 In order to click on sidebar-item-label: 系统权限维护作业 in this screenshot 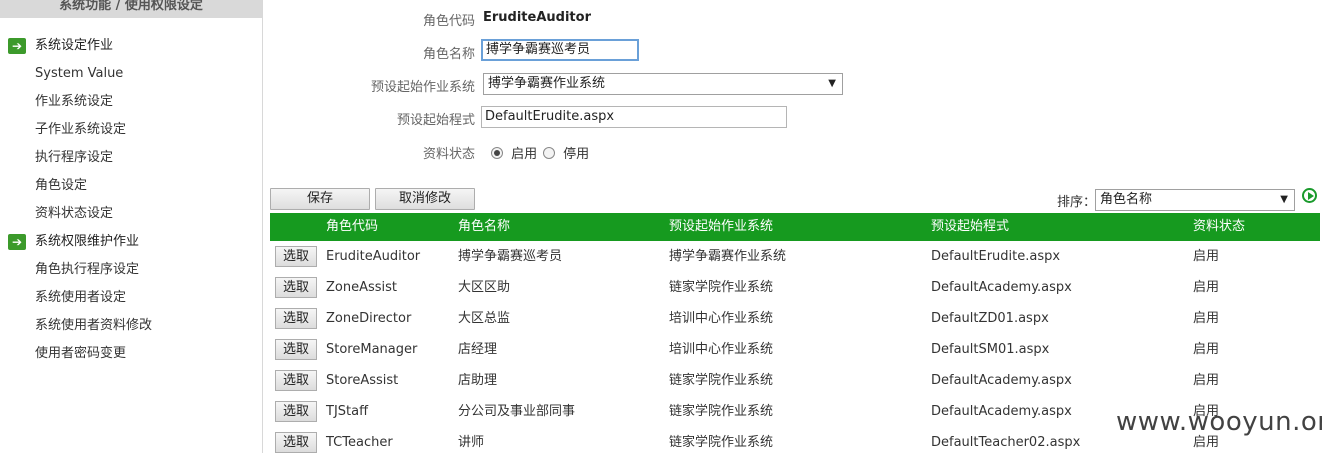, I will do `click(87, 241)`.